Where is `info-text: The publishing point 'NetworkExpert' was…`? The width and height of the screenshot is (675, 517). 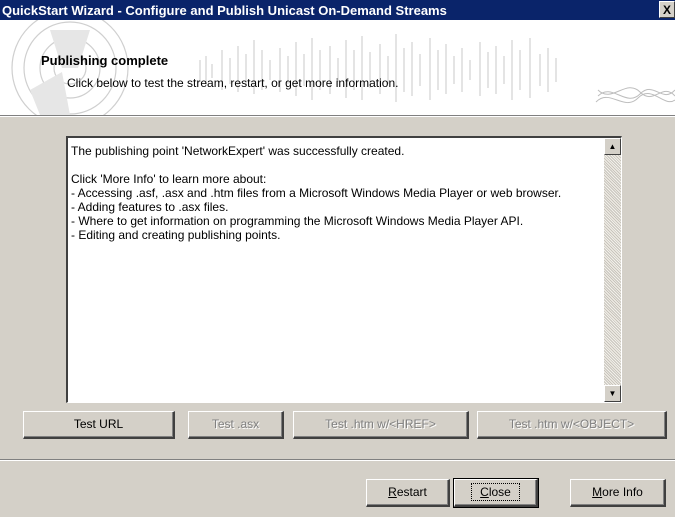 info-text: The publishing point 'NetworkExpert' was… is located at coordinates (337, 193).